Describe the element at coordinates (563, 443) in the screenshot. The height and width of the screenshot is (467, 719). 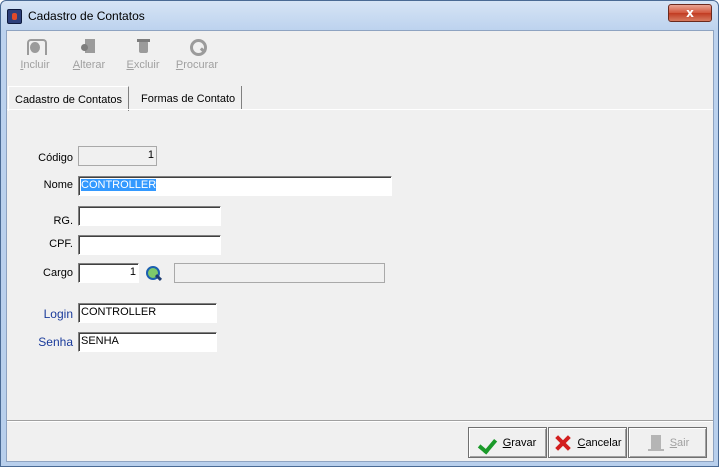
I see `cancel-x-icon` at that location.